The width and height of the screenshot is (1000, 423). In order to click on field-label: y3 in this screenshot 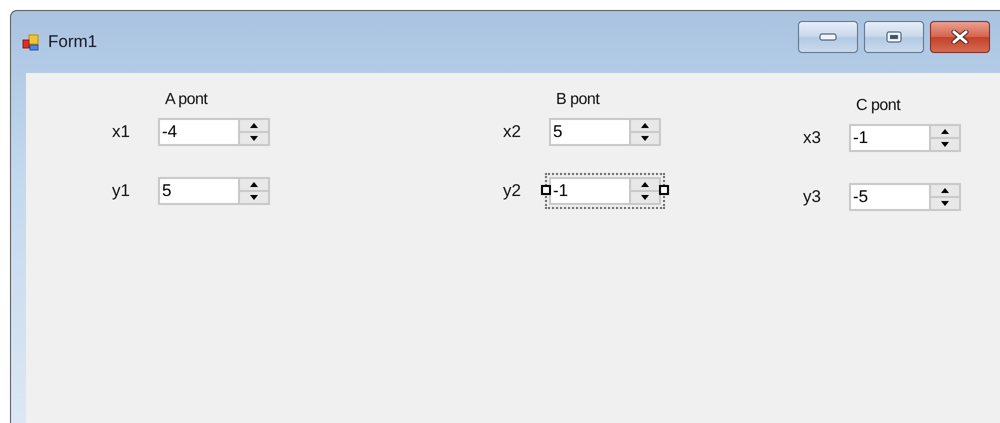, I will do `click(812, 197)`.